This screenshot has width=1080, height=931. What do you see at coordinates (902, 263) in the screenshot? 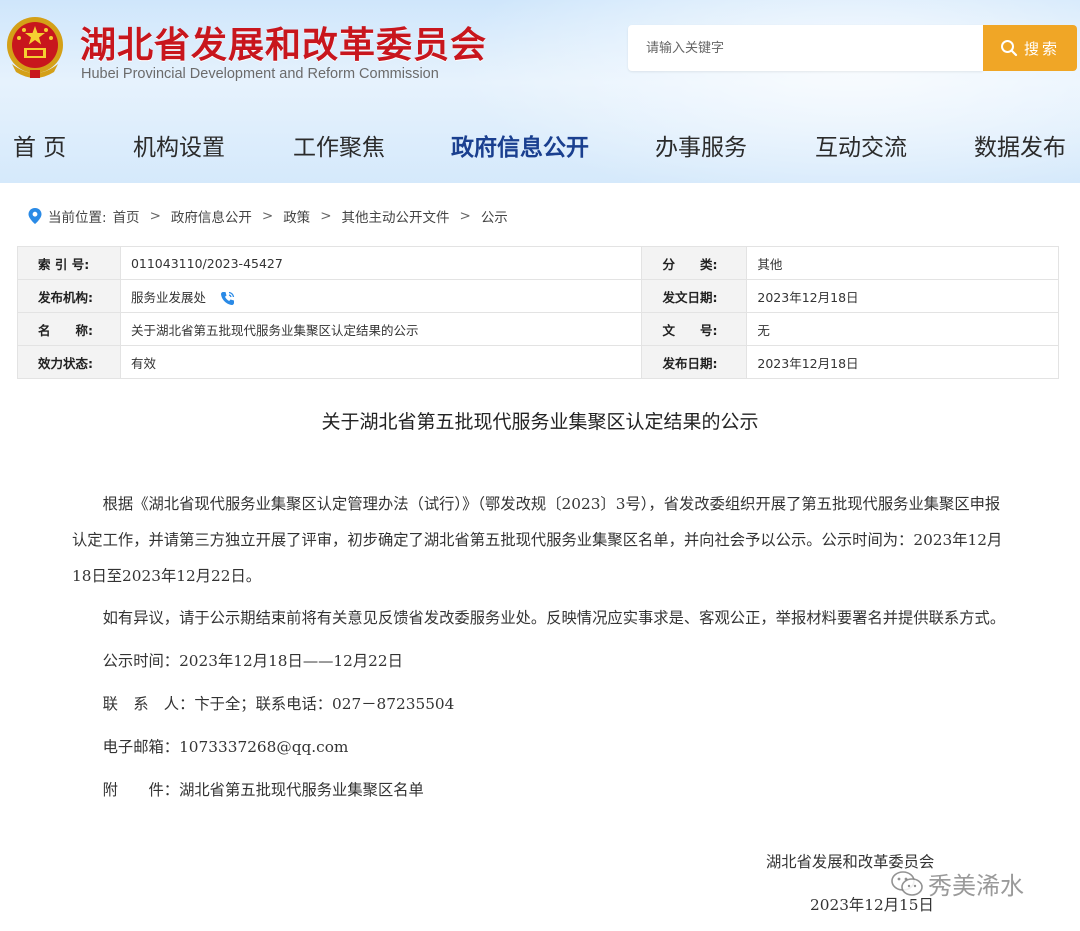
I see `category-value: 其他` at bounding box center [902, 263].